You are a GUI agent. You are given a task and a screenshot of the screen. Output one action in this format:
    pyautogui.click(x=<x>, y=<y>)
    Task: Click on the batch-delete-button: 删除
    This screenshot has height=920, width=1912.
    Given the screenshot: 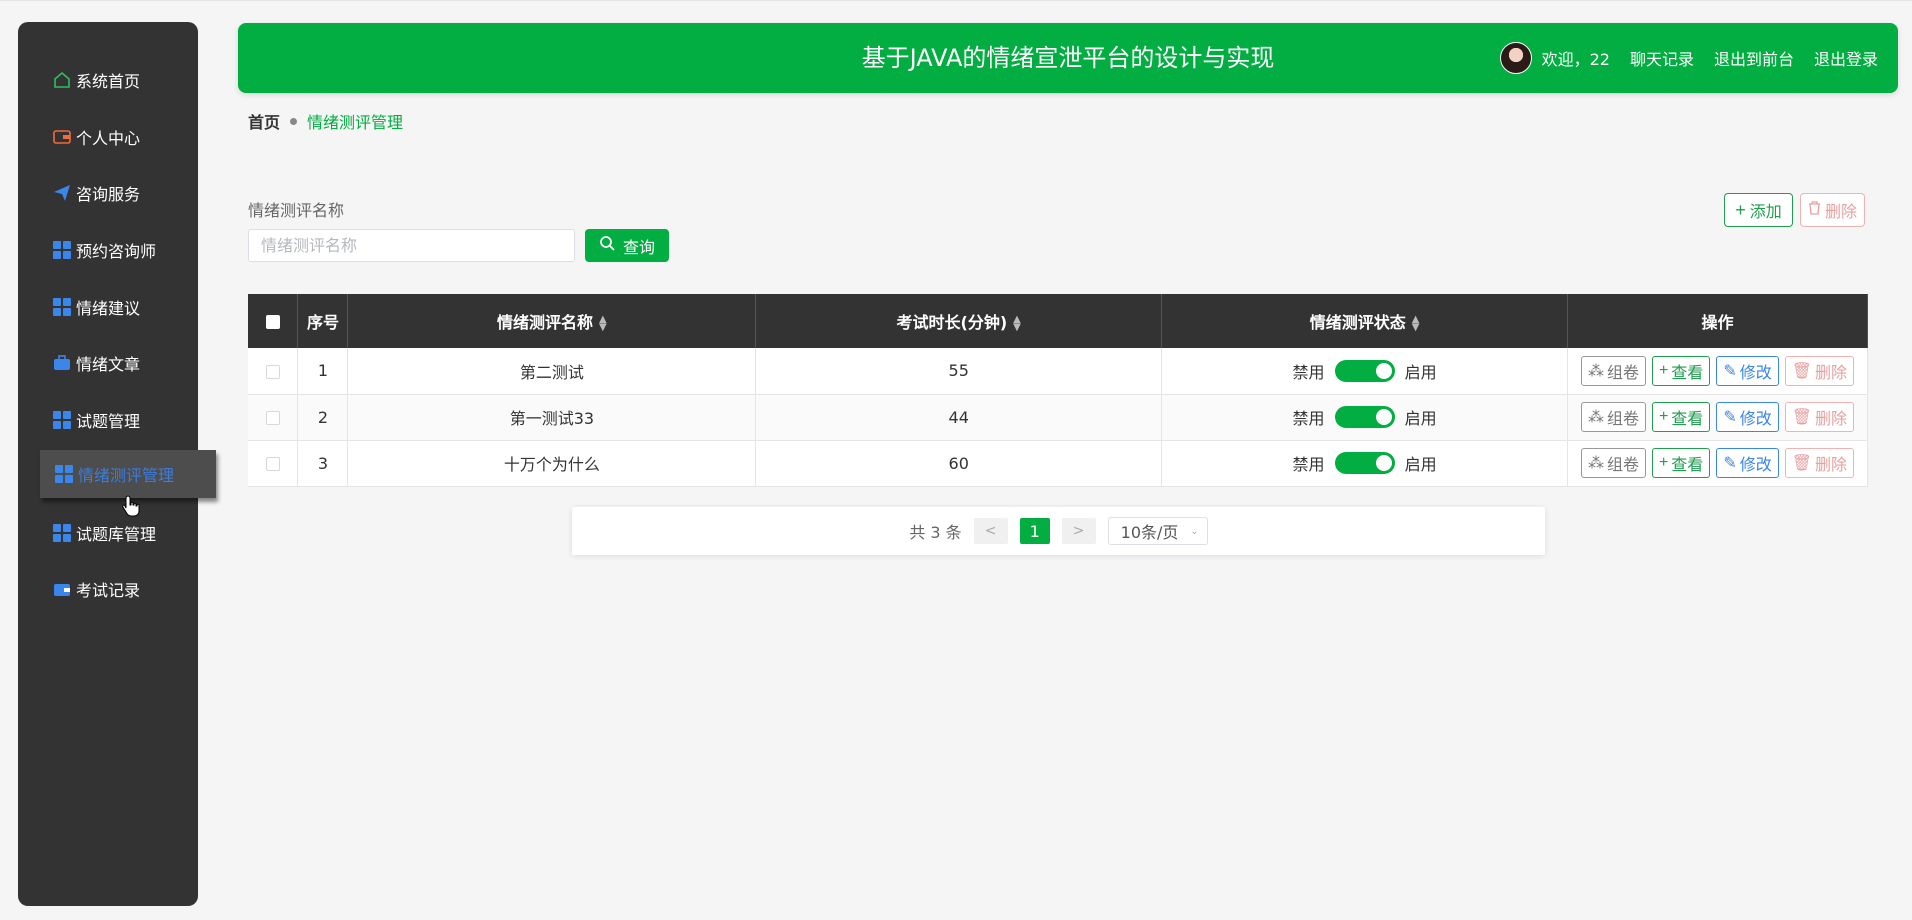 What is the action you would take?
    pyautogui.click(x=1832, y=210)
    